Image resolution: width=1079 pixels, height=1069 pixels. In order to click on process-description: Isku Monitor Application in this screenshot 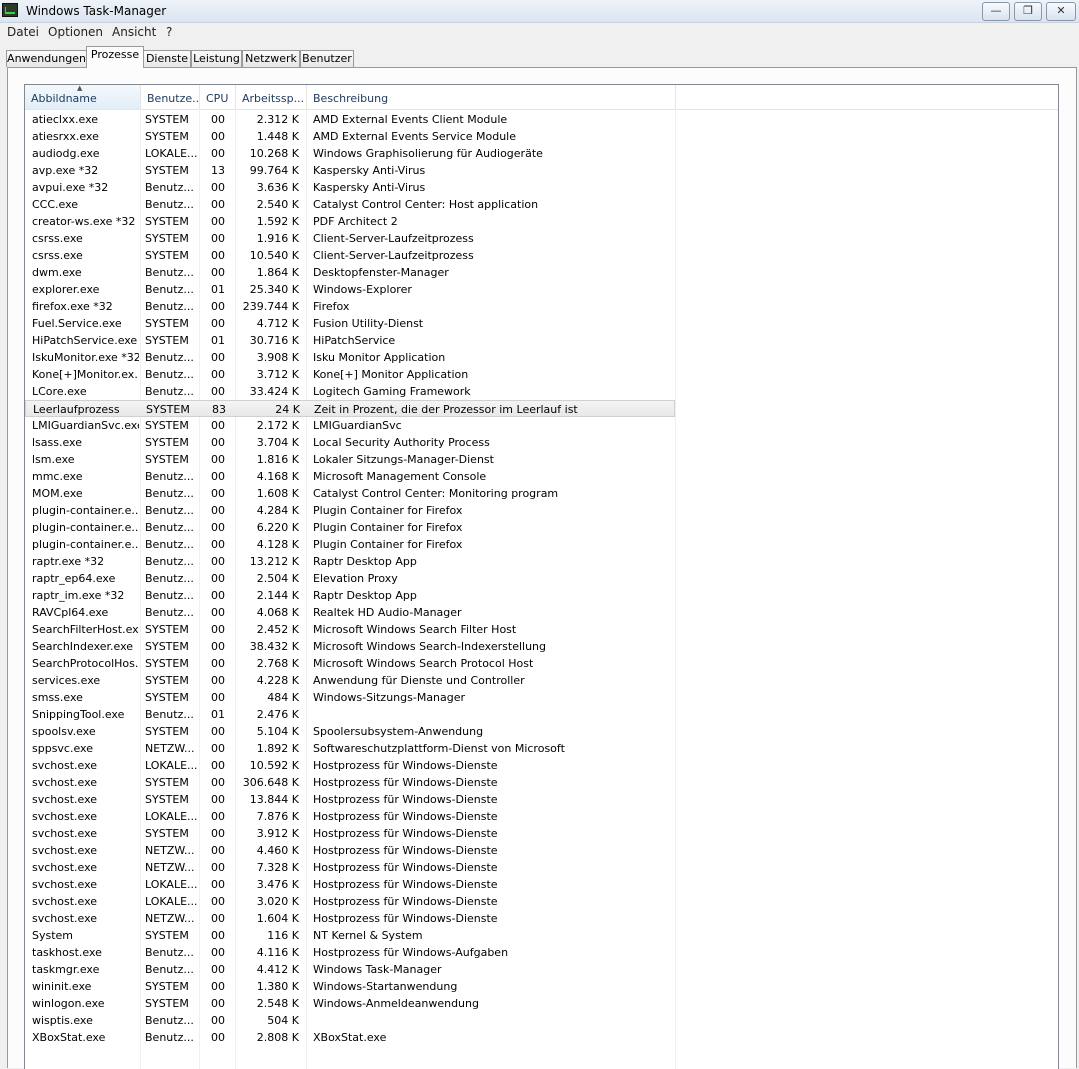, I will do `click(379, 357)`.